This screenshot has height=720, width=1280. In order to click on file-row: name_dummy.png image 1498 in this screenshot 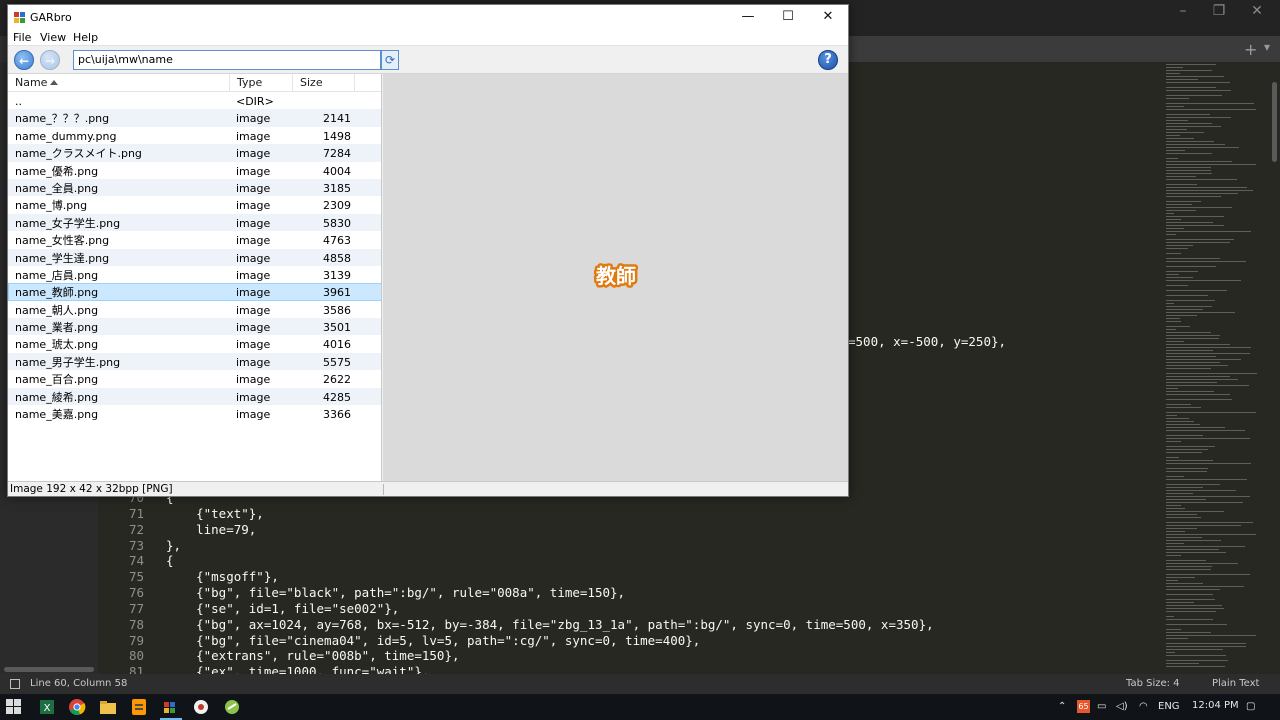, I will do `click(194, 135)`.